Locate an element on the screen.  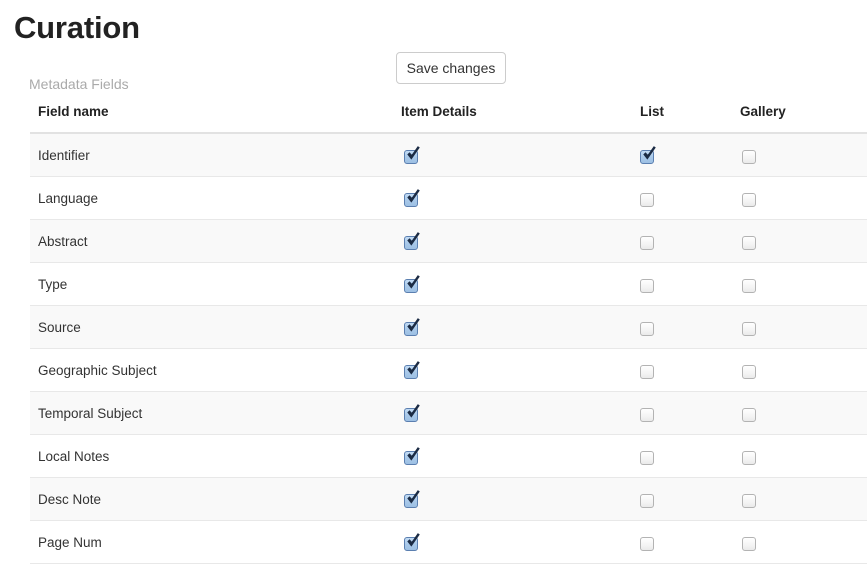
table-row: Source is located at coordinates (448, 327).